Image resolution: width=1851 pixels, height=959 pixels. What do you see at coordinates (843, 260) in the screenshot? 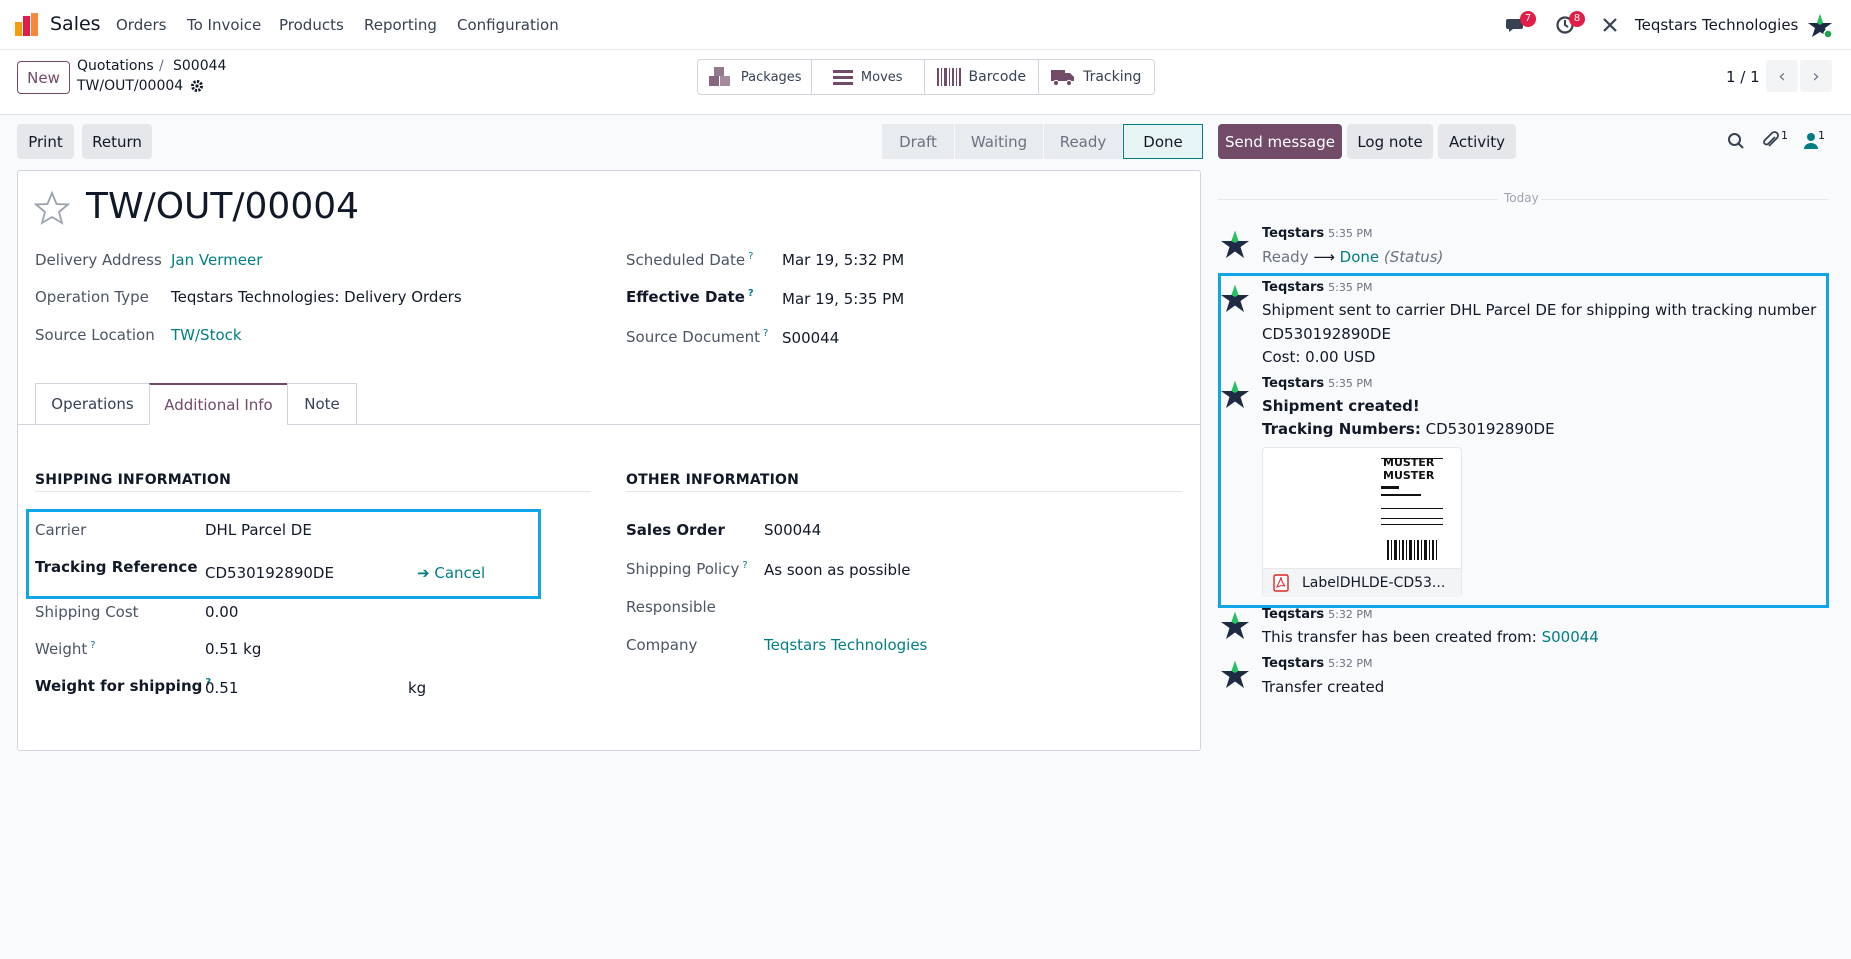
I see `scheduled-date-value: Mar 19, 5:32 PM` at bounding box center [843, 260].